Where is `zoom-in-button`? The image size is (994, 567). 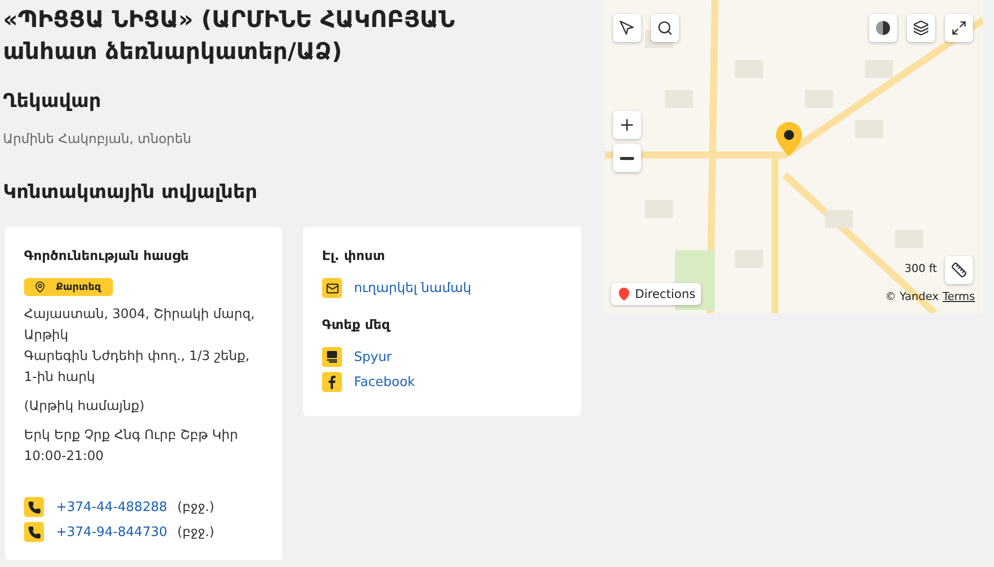 zoom-in-button is located at coordinates (627, 125).